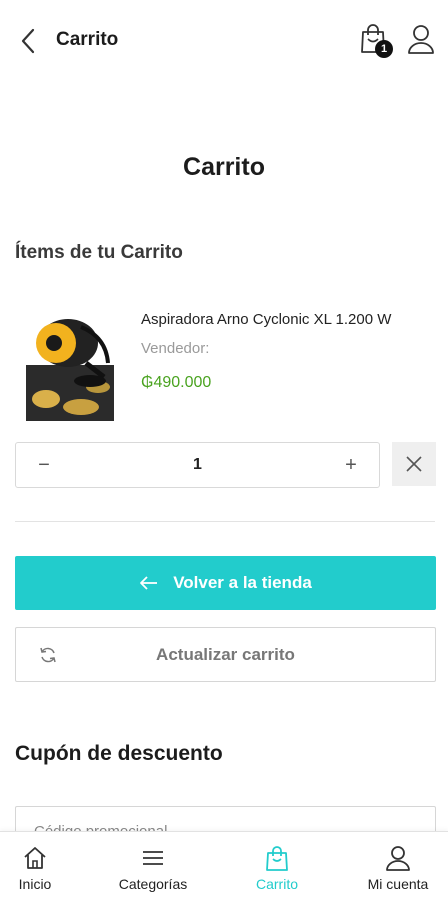 This screenshot has height=900, width=448. I want to click on close-icon, so click(414, 464).